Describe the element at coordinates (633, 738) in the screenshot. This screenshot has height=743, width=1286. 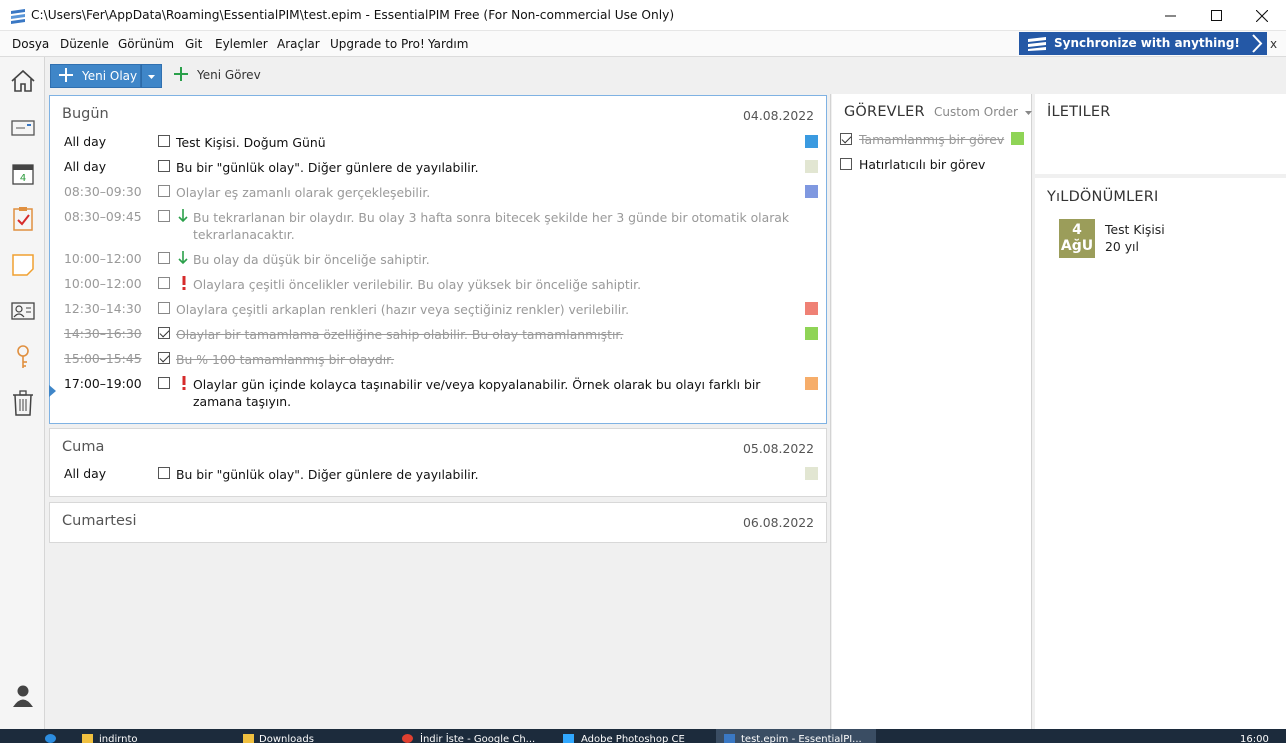
I see `taskbar-item: Adobe Photoshop CE` at that location.